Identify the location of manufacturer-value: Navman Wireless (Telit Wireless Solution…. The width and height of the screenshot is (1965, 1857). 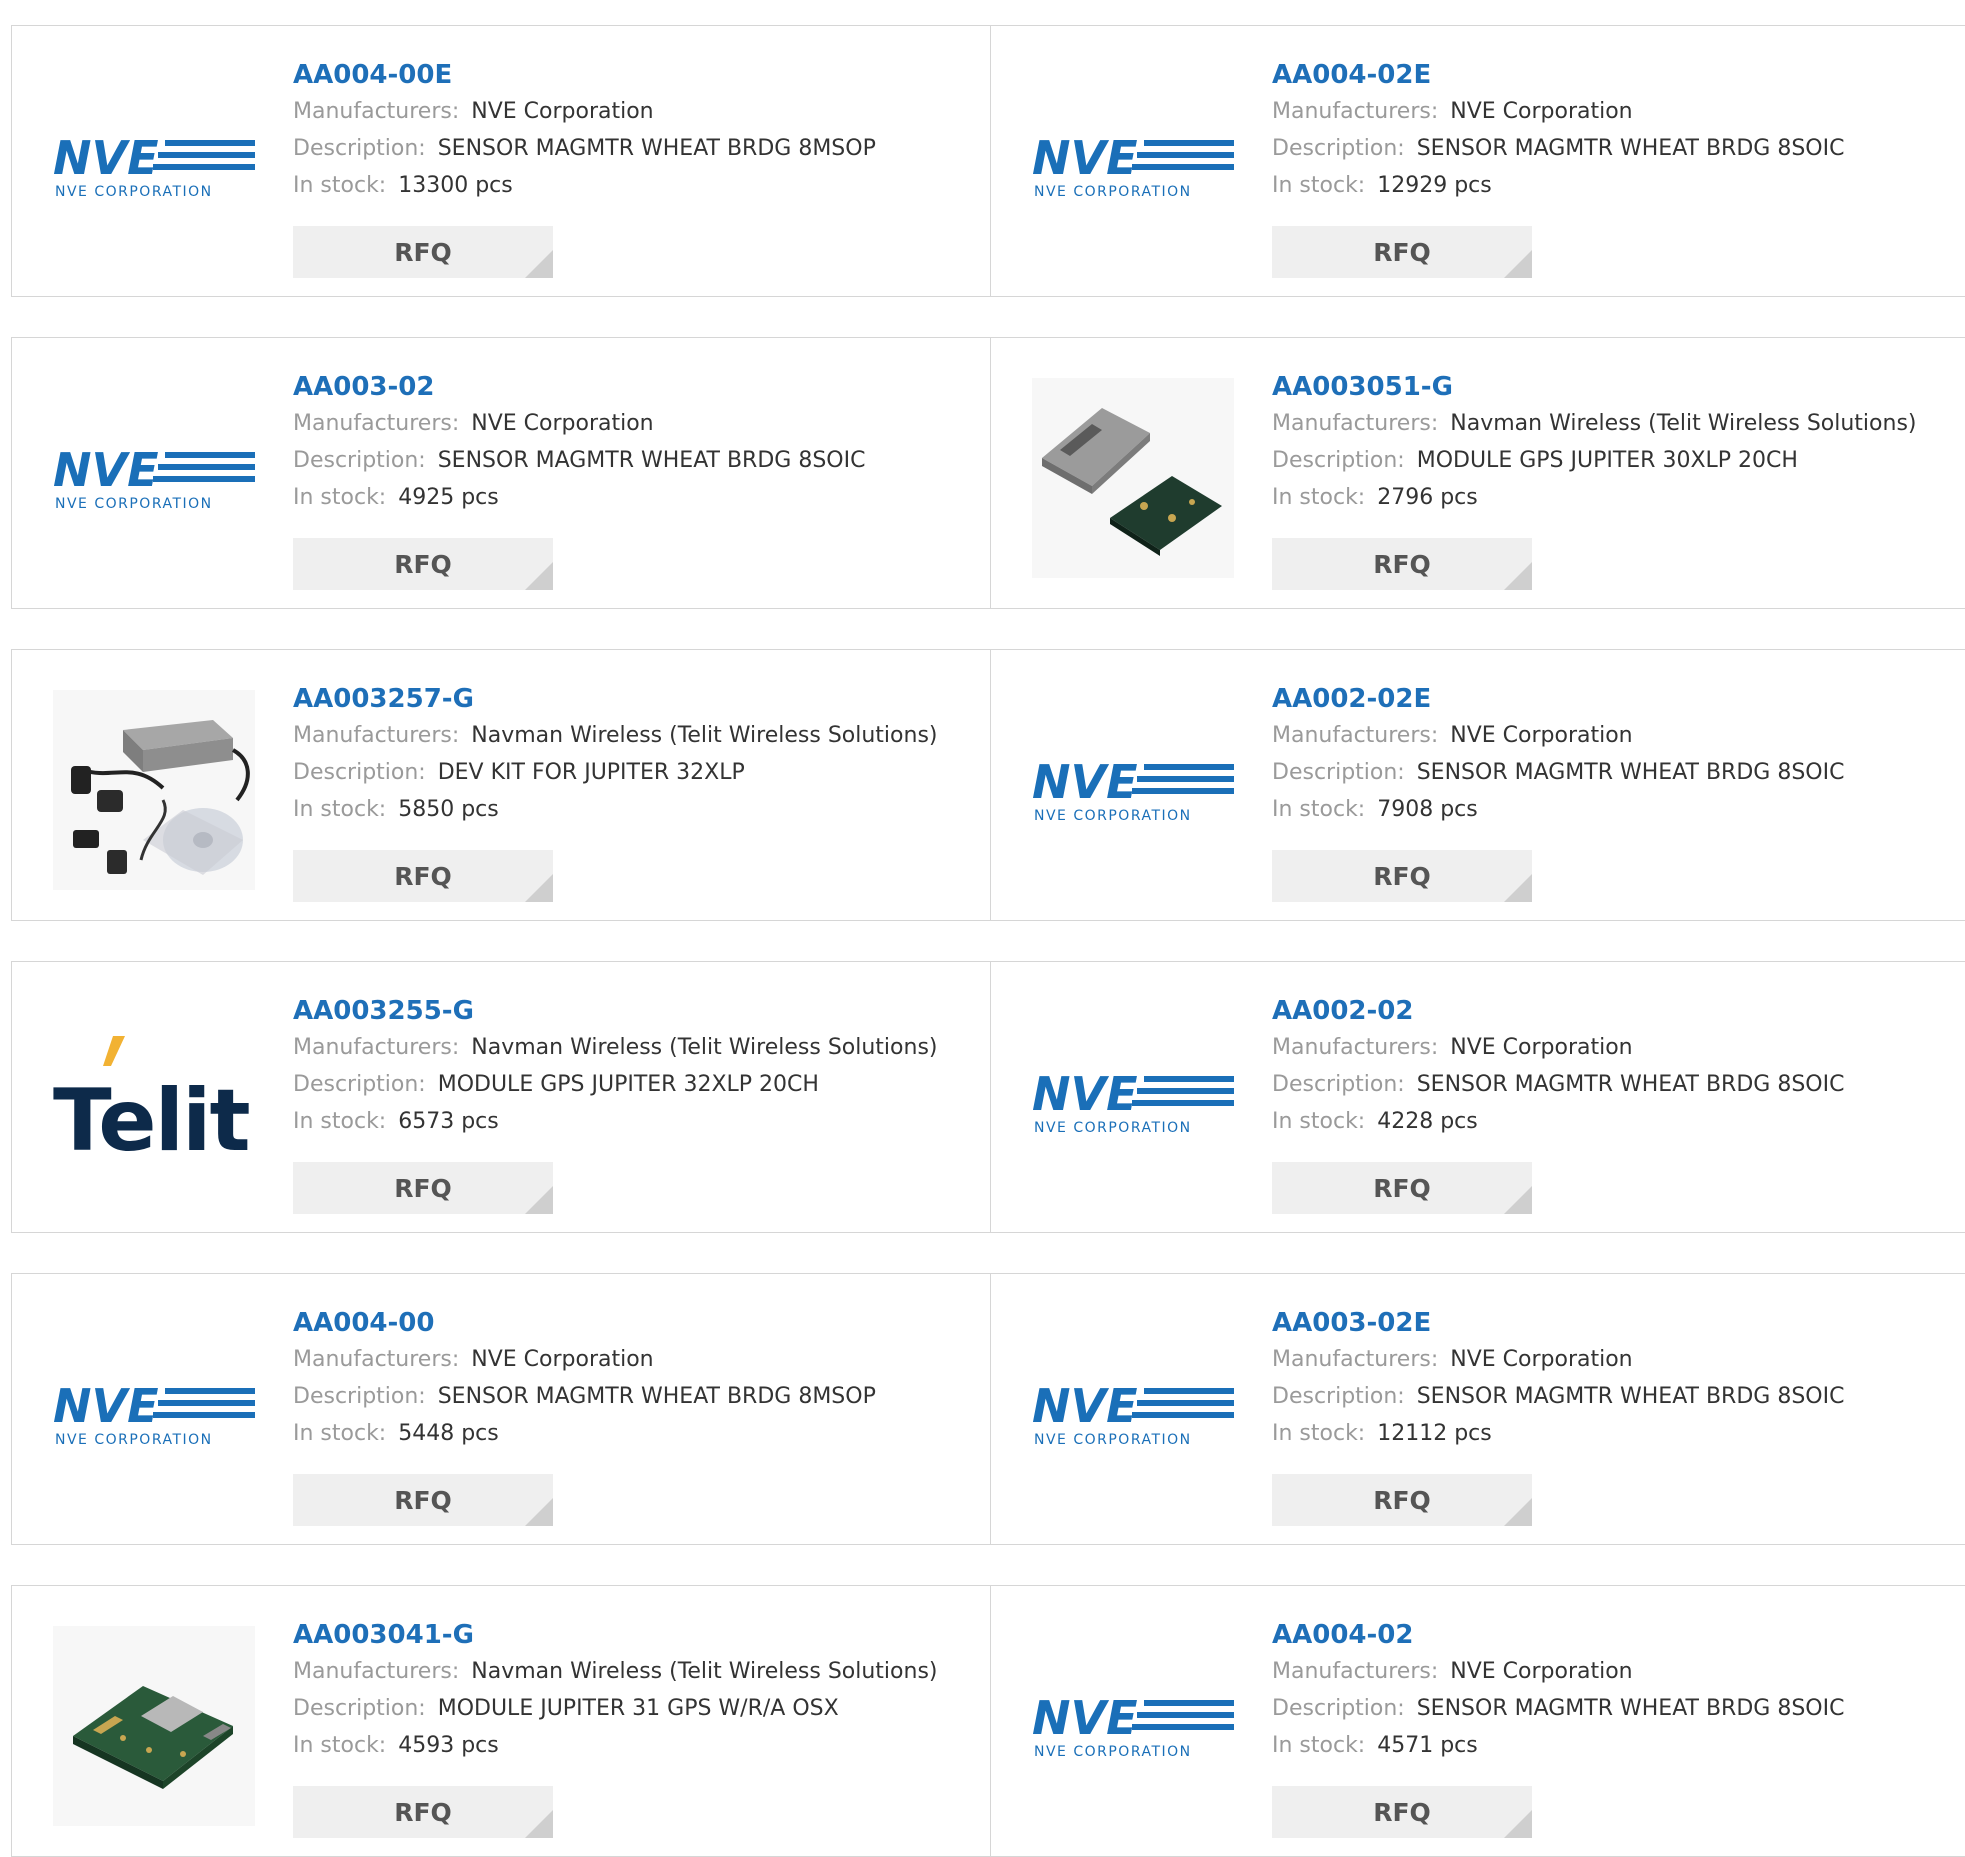
(1683, 423).